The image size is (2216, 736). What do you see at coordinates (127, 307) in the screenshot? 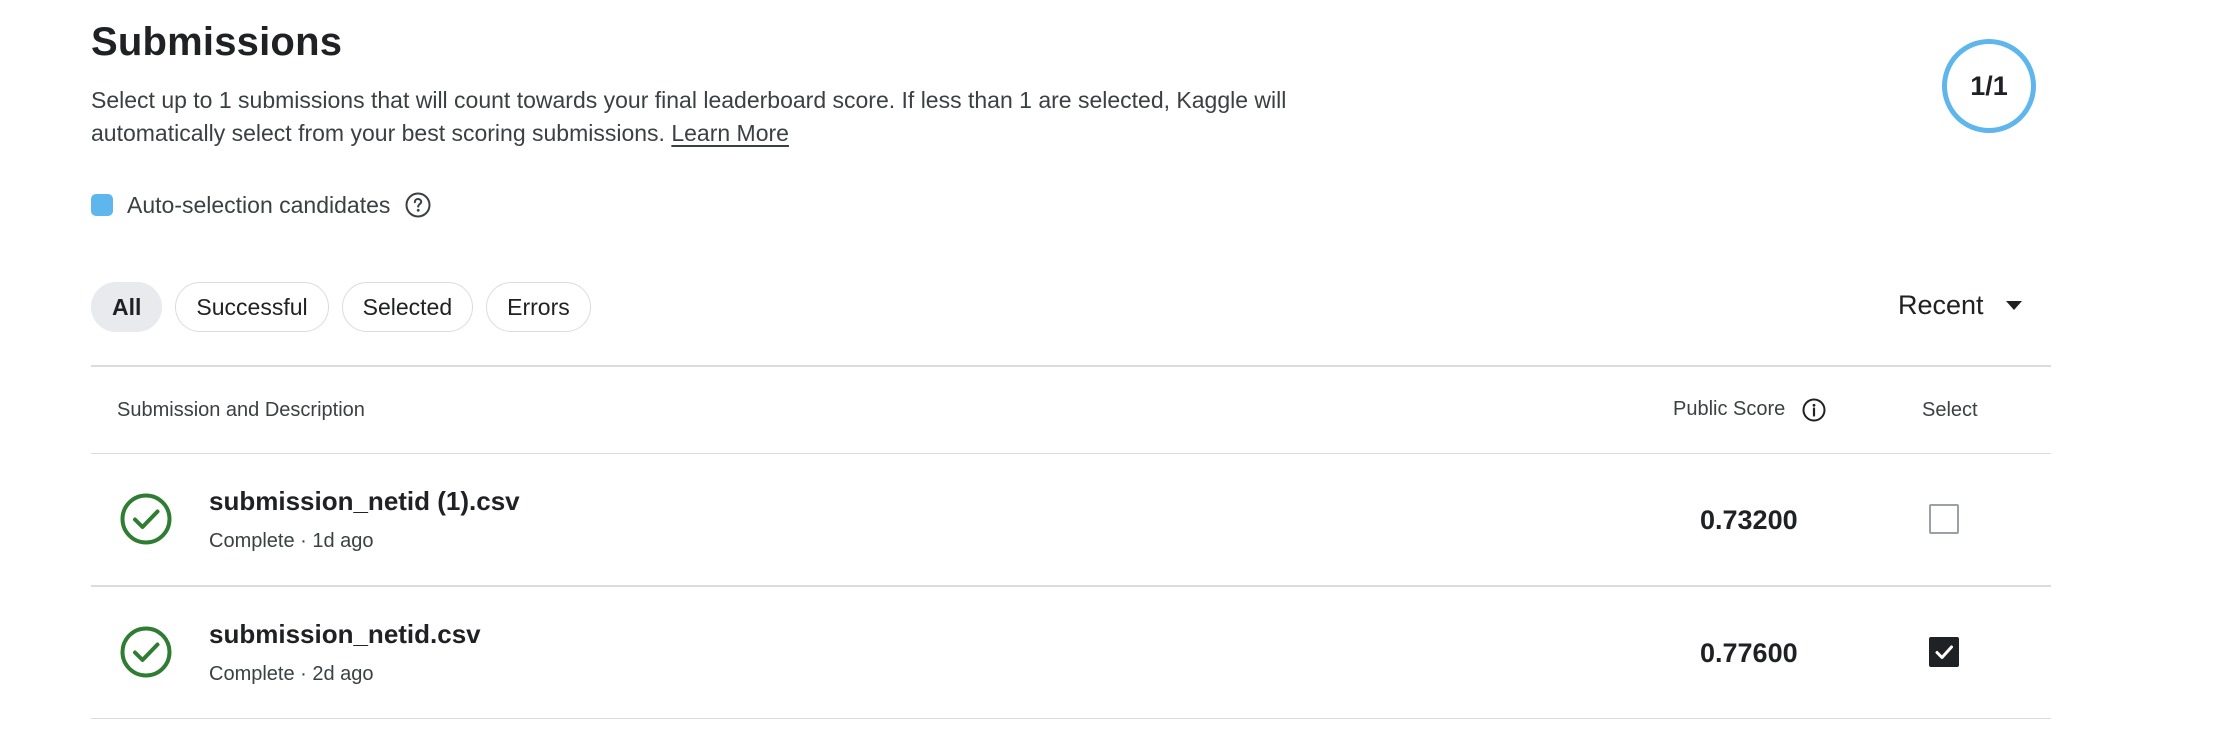
I see `filter-all-chip: All` at bounding box center [127, 307].